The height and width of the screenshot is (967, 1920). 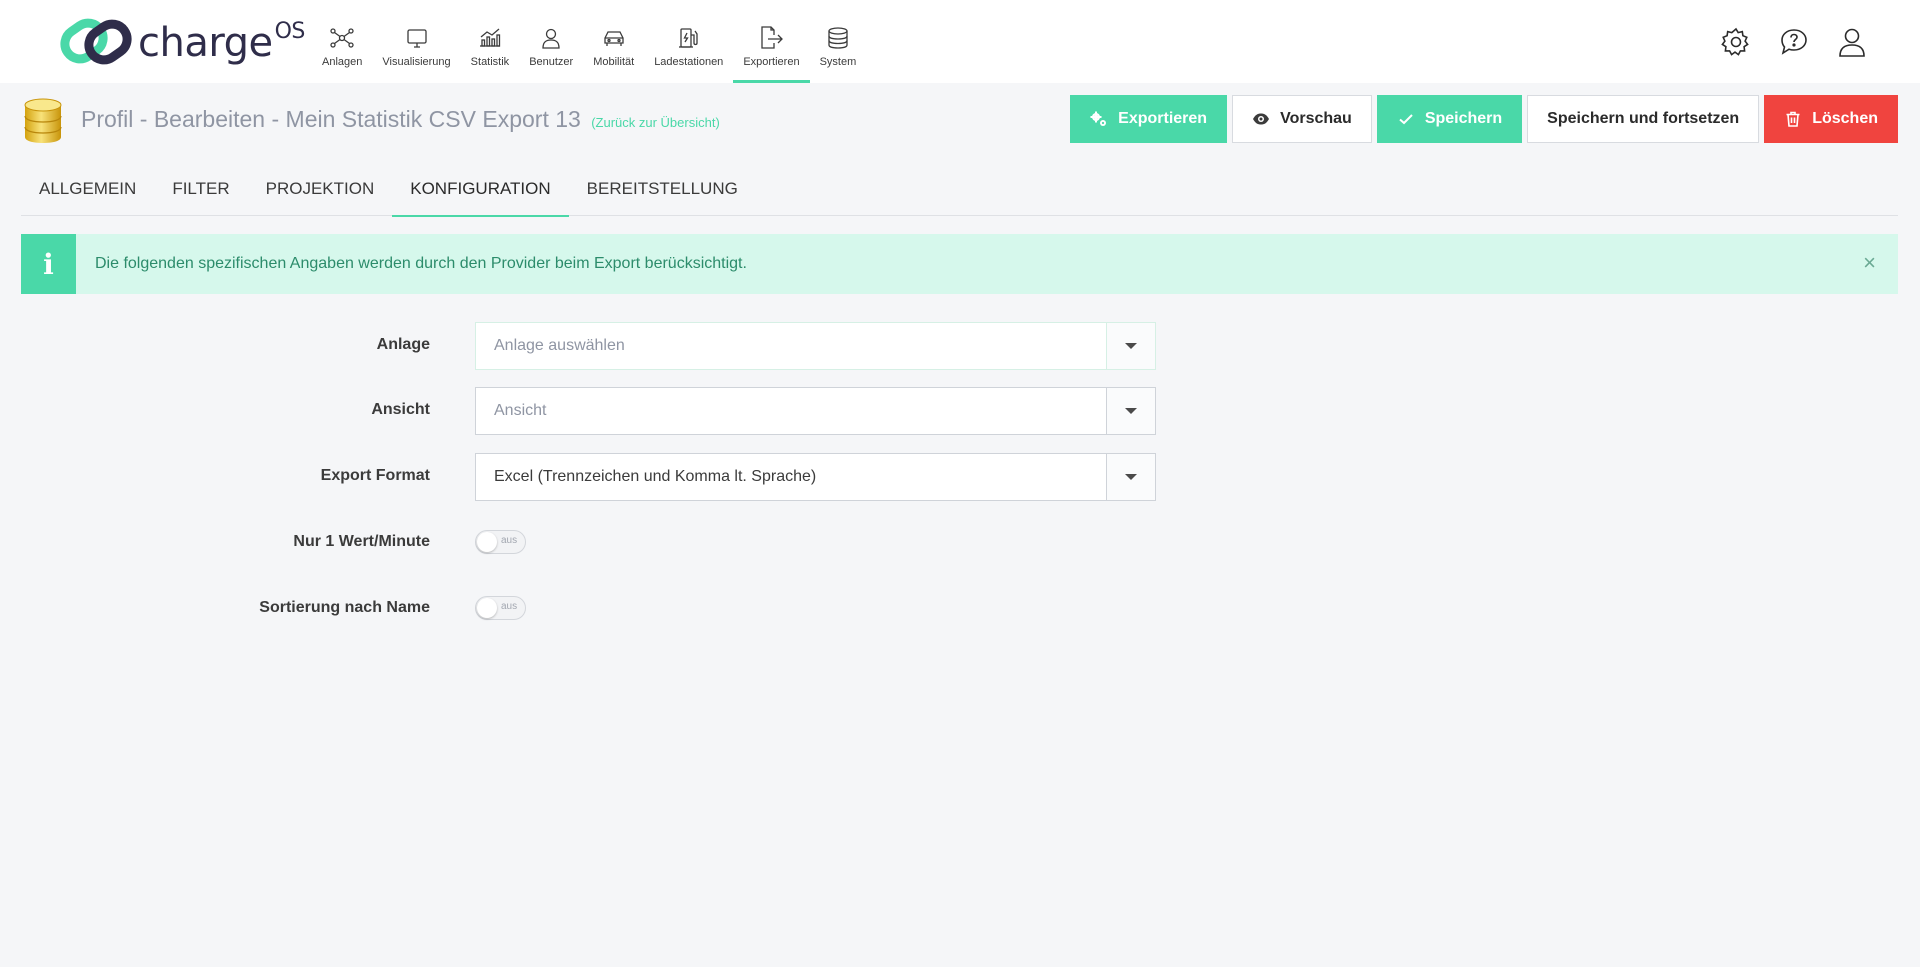 I want to click on nav-label: Anlagen, so click(x=342, y=62).